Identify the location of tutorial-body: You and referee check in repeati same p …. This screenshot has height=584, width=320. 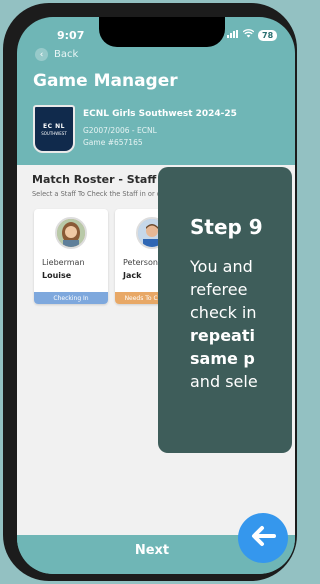
(224, 324).